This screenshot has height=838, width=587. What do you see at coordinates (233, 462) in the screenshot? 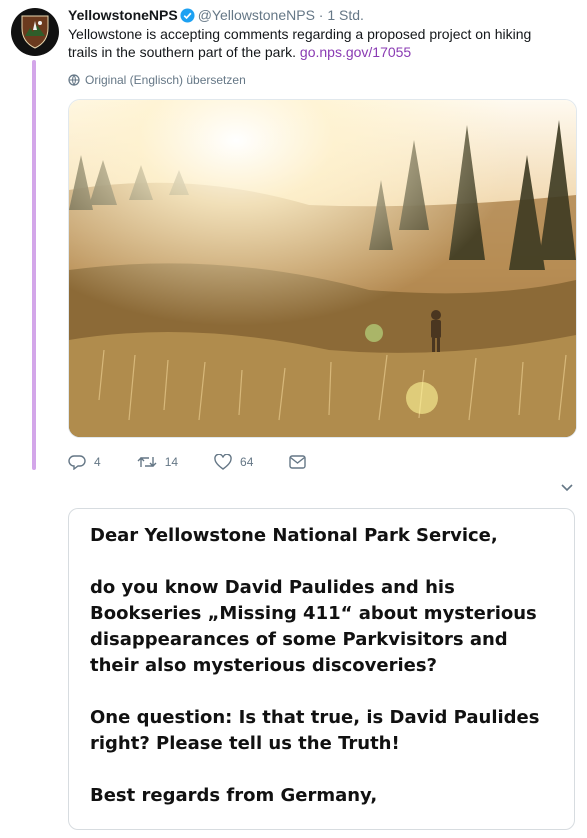
I see `like-button: 64` at bounding box center [233, 462].